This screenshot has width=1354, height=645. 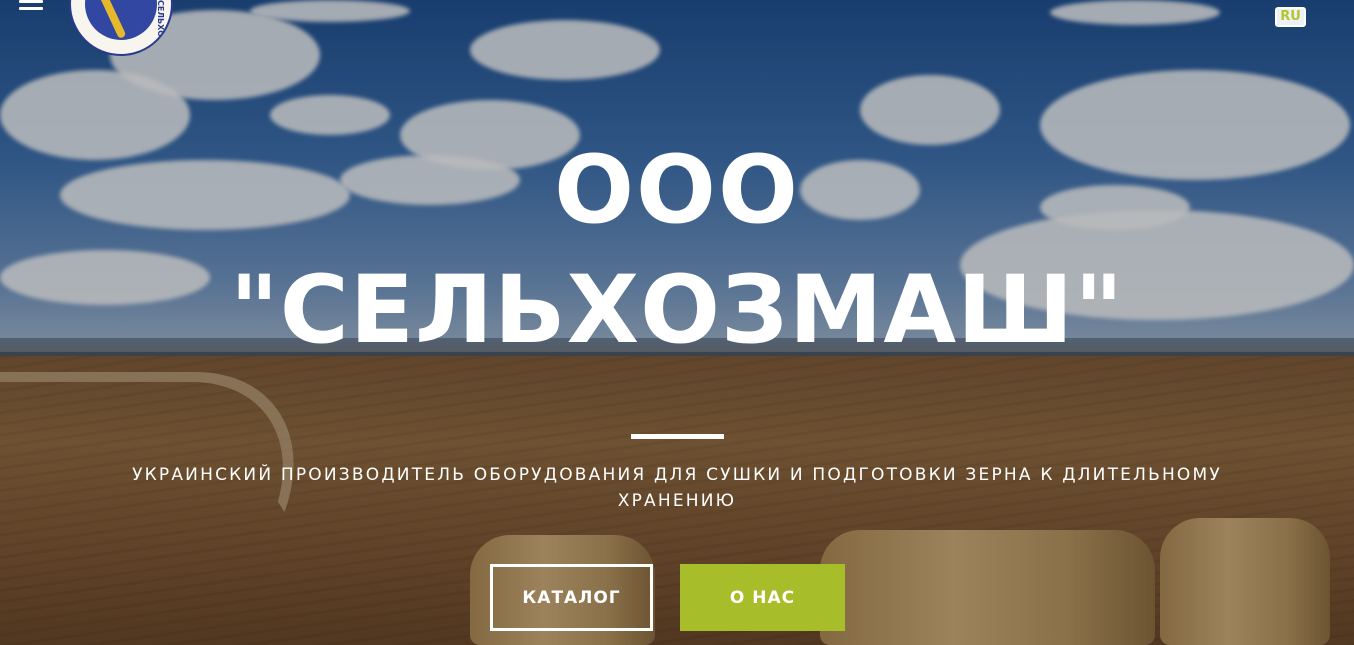 I want to click on hamburger-menu-icon, so click(x=31, y=6).